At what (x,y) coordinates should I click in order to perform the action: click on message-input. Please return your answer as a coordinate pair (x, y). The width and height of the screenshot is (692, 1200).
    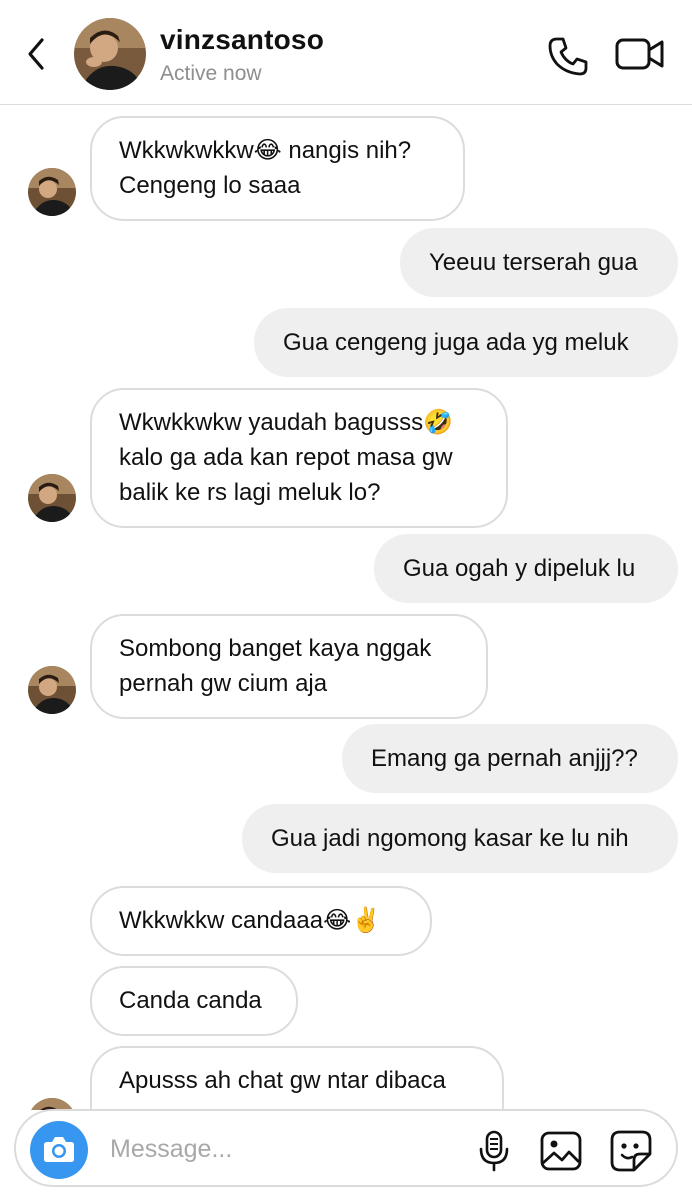
    Looking at the image, I should click on (270, 1149).